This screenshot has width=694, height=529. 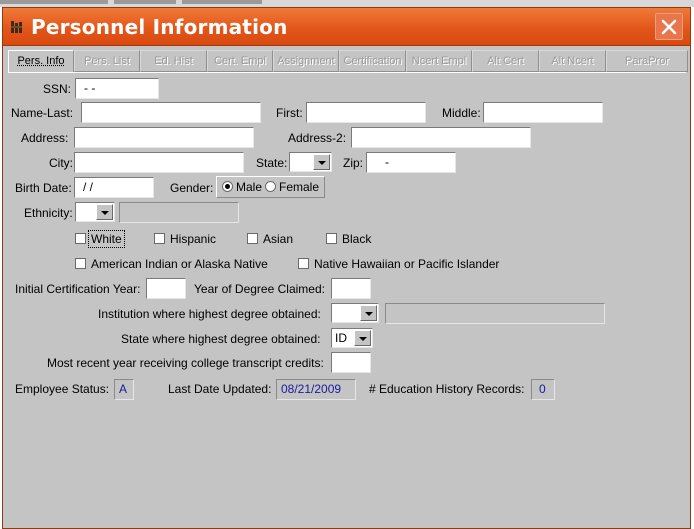 What do you see at coordinates (240, 61) in the screenshot?
I see `tab-cert-empl: Cert. Empl` at bounding box center [240, 61].